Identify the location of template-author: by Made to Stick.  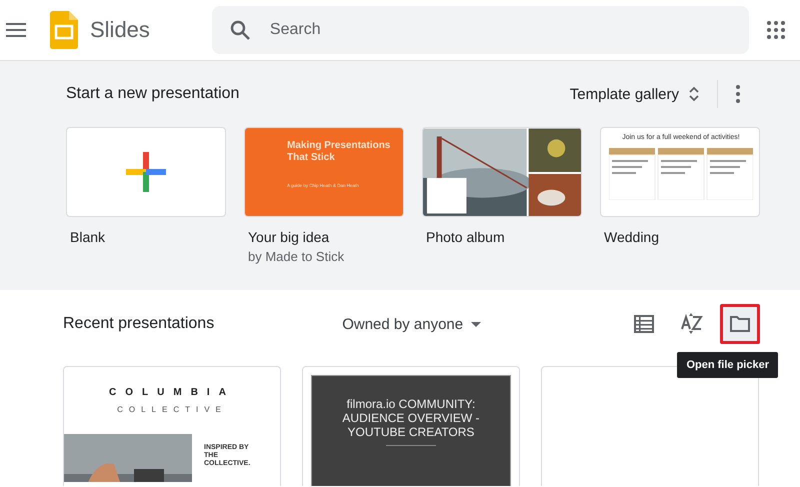
(297, 256).